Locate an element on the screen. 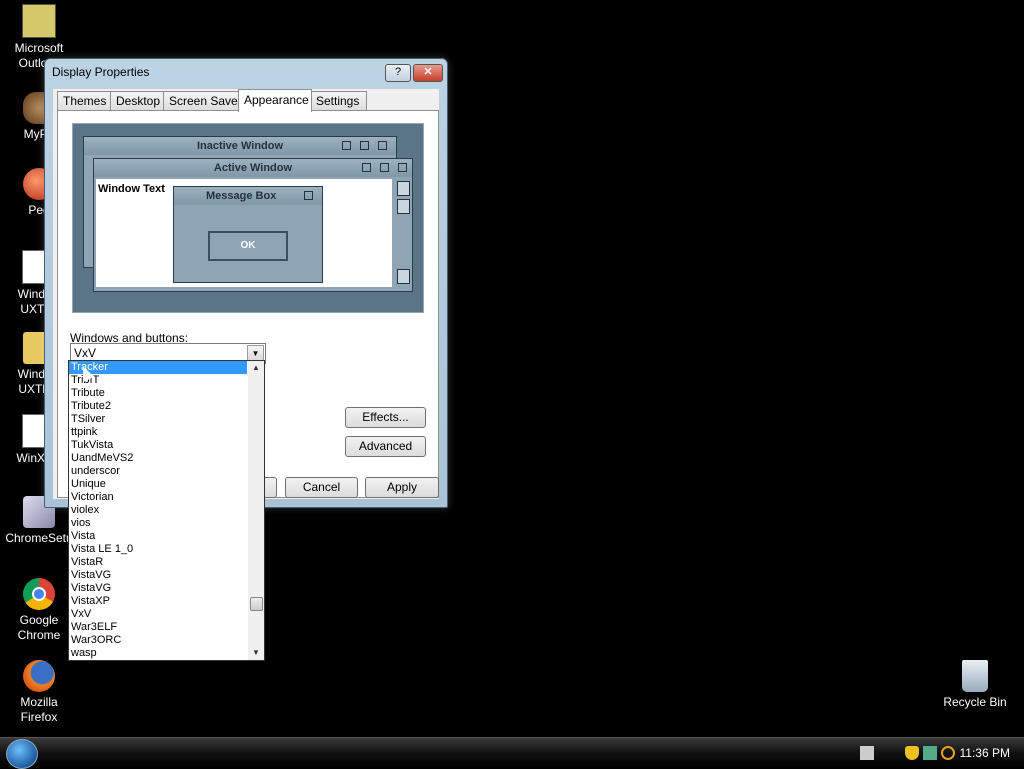 Image resolution: width=1024 pixels, height=769 pixels. taskbar-clock: 11:36 PM is located at coordinates (985, 753).